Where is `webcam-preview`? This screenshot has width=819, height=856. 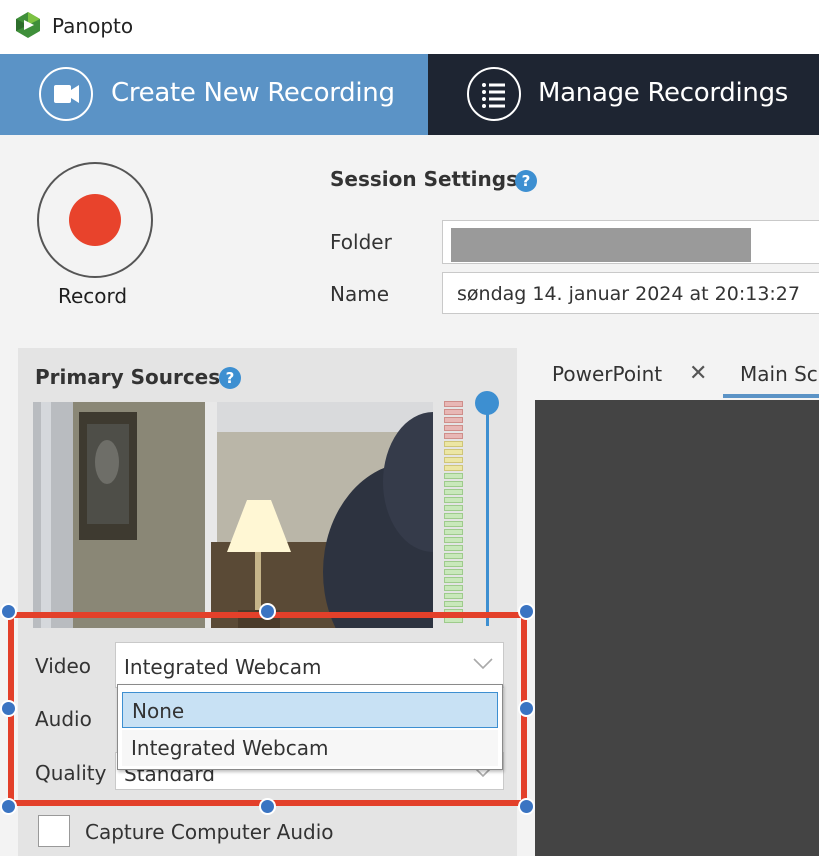
webcam-preview is located at coordinates (233, 515).